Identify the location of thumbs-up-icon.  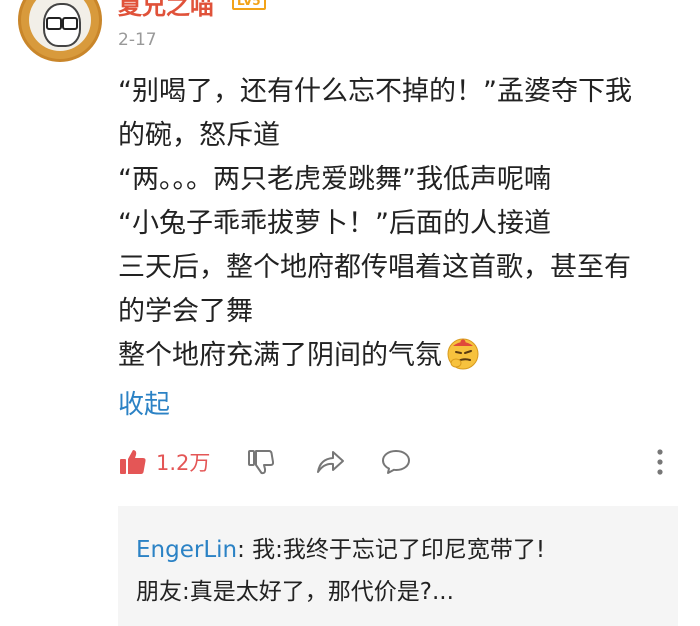
(133, 462).